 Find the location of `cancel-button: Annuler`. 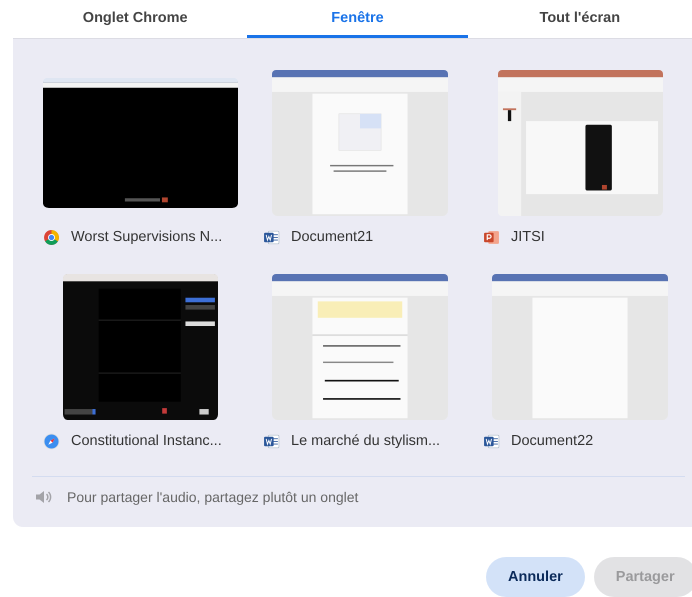

cancel-button: Annuler is located at coordinates (535, 577).